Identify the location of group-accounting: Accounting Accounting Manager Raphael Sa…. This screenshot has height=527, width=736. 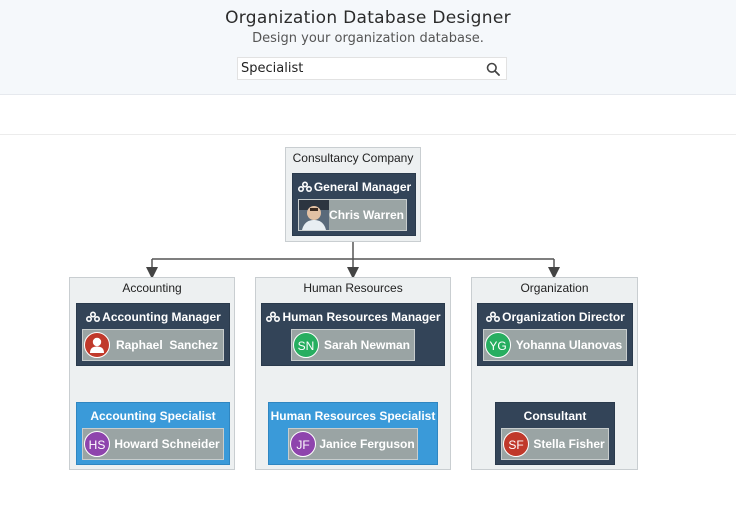
(152, 373).